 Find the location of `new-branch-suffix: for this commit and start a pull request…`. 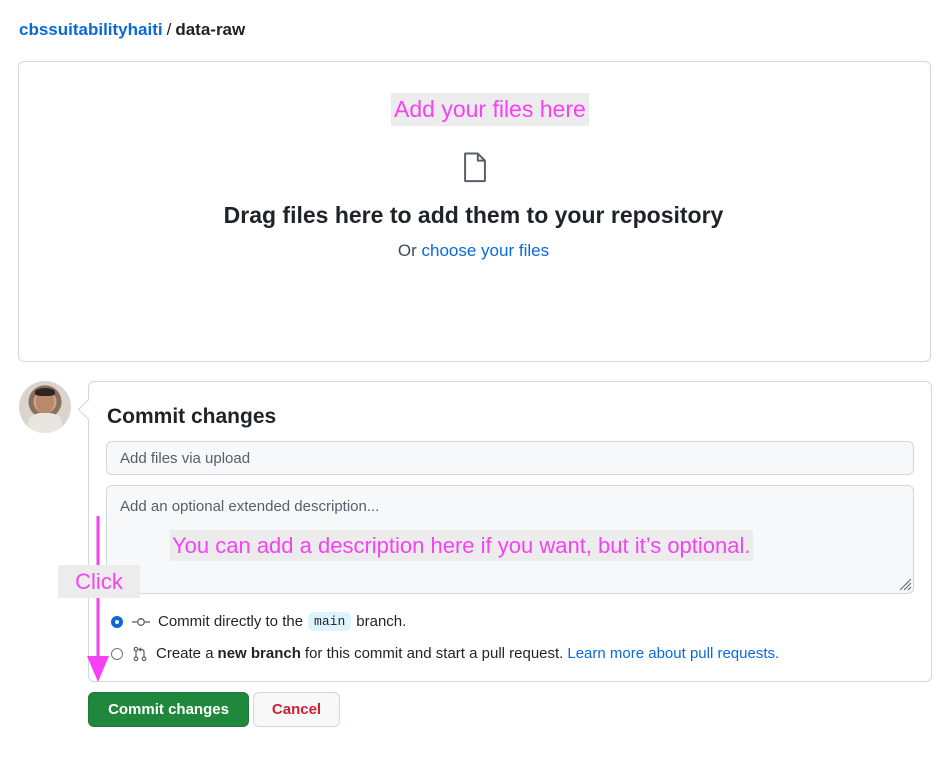

new-branch-suffix: for this commit and start a pull request… is located at coordinates (434, 653).